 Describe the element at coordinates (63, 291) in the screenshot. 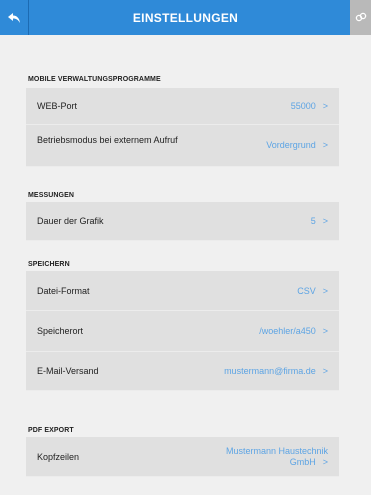

I see `setting-label-dateiformat: Datei-Format` at that location.